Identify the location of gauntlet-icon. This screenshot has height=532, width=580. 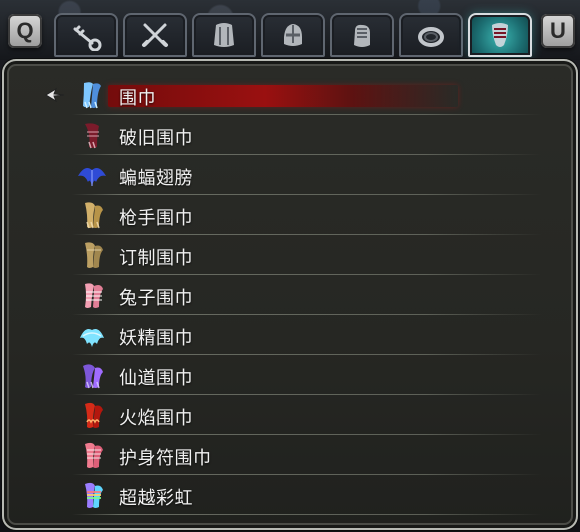
(362, 35).